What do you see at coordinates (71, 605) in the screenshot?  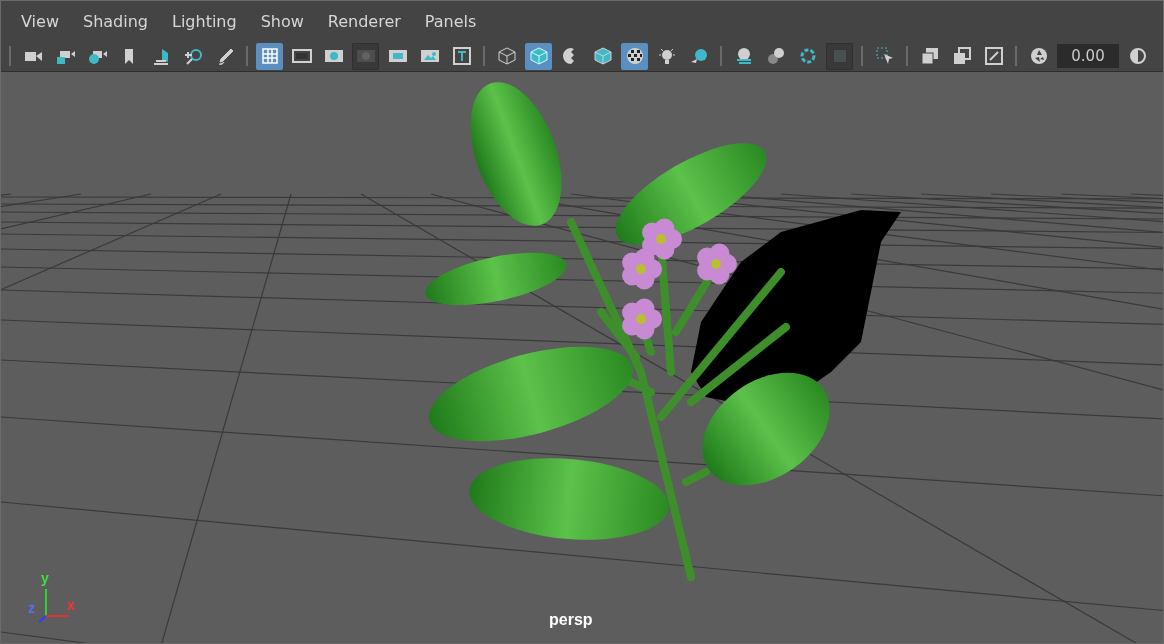 I see `x-axis-label: x` at bounding box center [71, 605].